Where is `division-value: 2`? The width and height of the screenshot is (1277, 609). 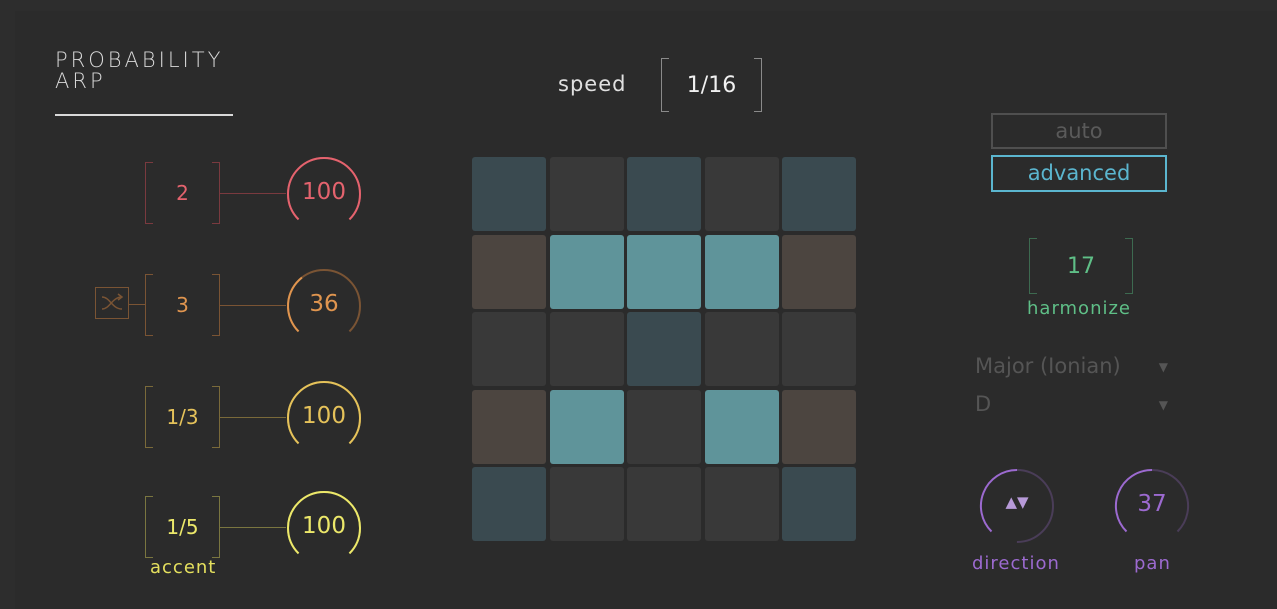
division-value: 2 is located at coordinates (182, 193).